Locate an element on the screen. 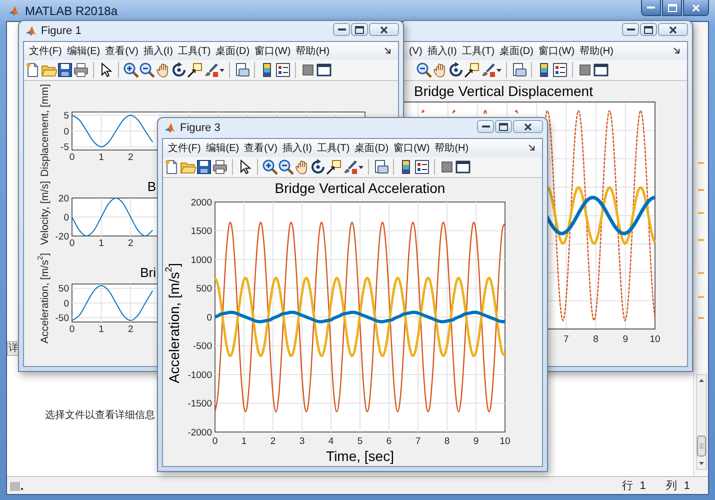 This screenshot has height=500, width=715. x-tick-label: 2 is located at coordinates (131, 329).